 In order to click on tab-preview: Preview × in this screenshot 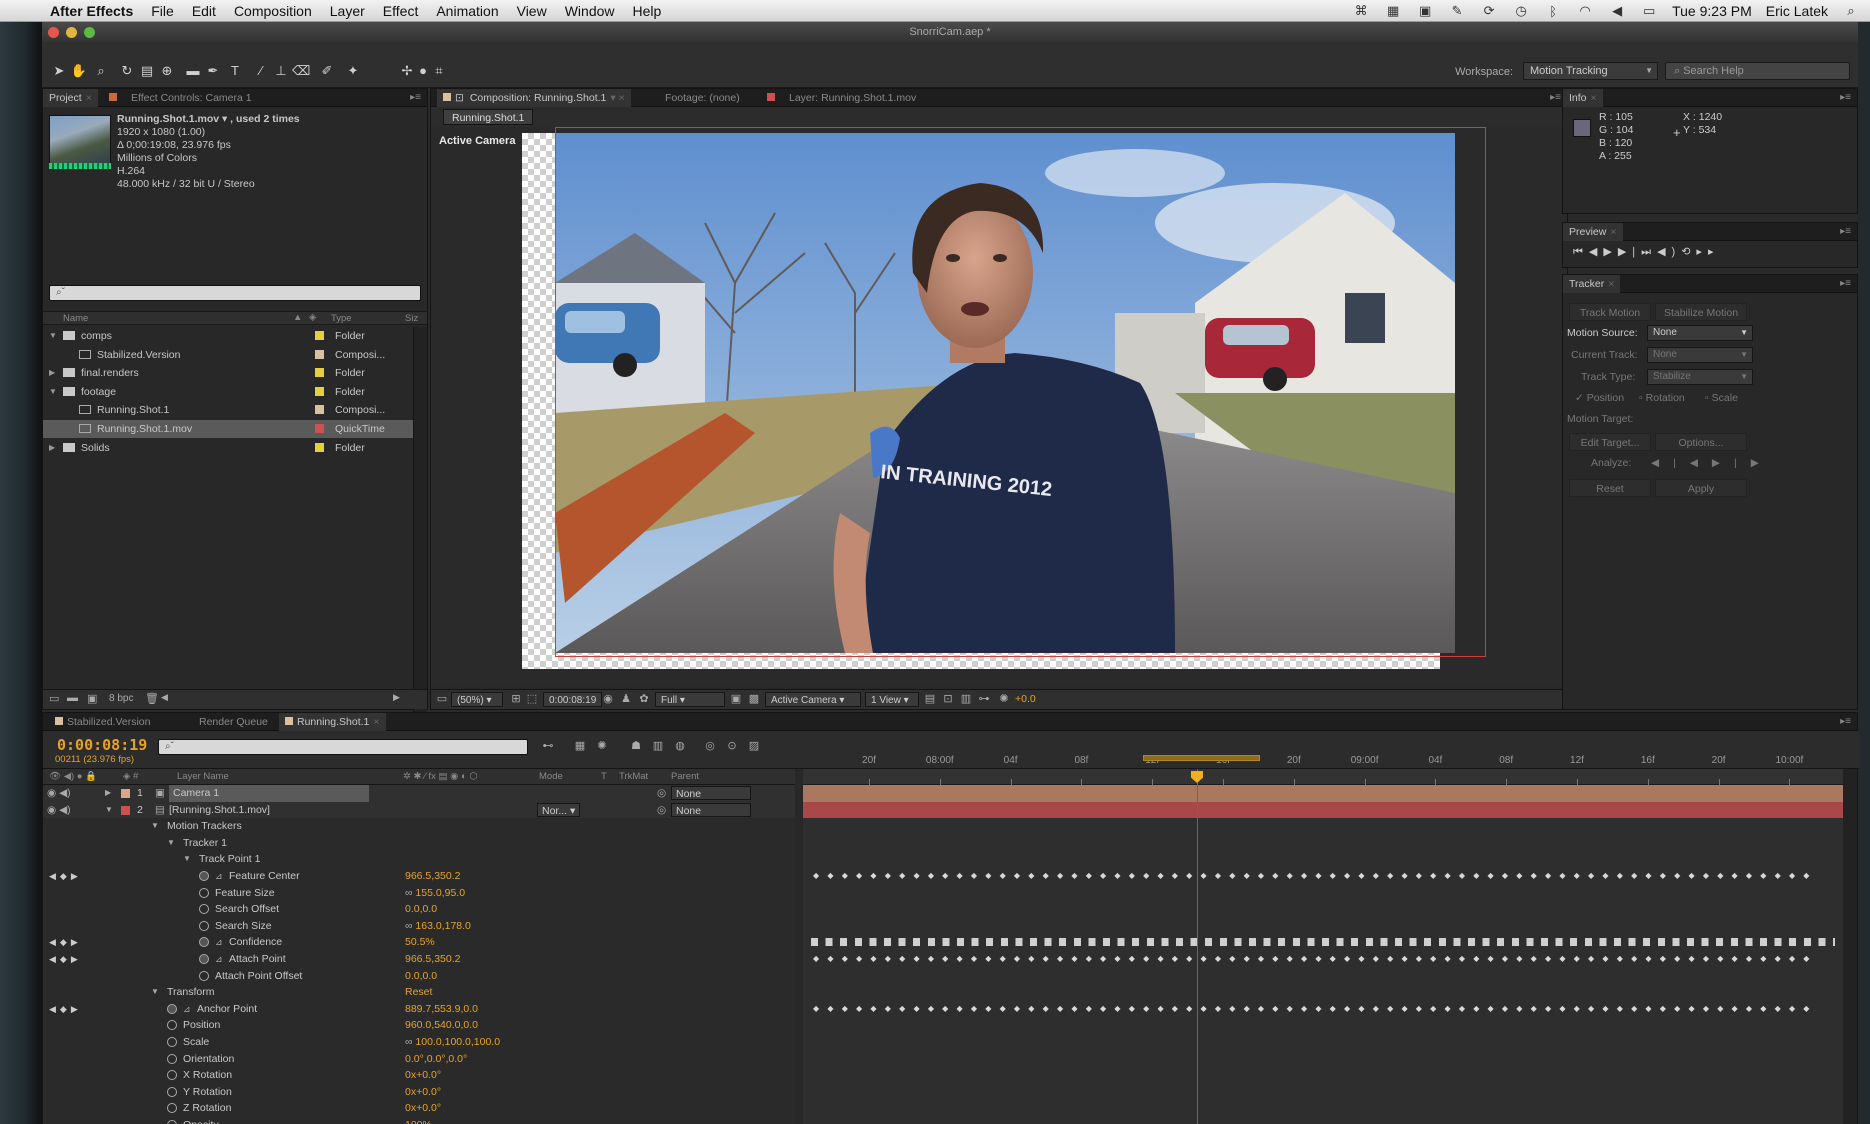, I will do `click(1593, 232)`.